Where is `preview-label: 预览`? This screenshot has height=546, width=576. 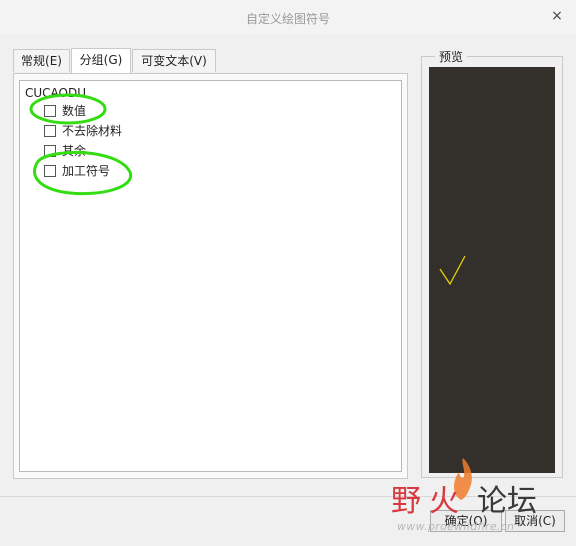
preview-label: 预览 is located at coordinates (451, 56).